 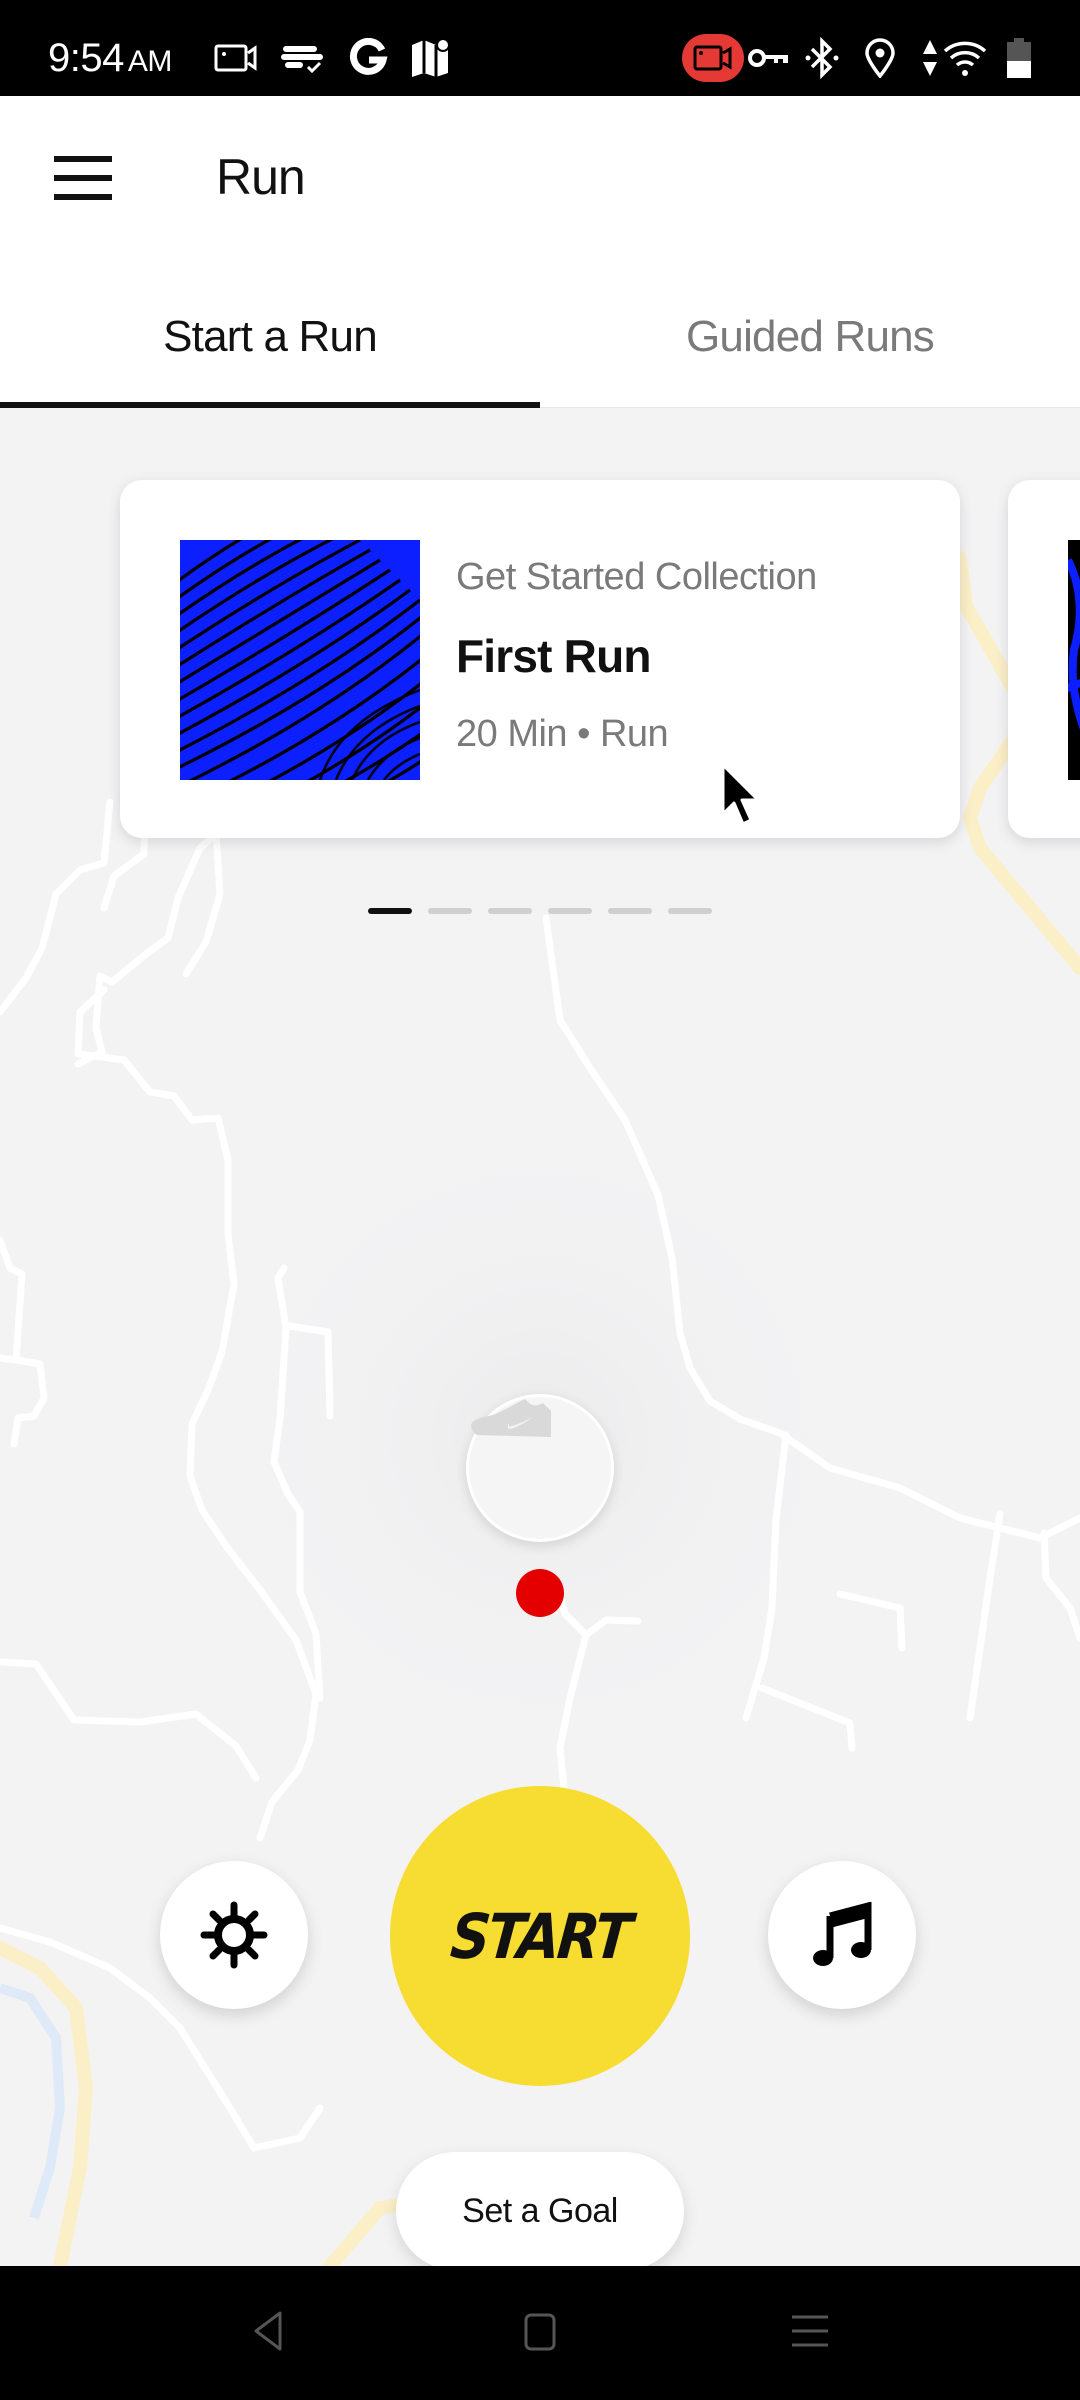 I want to click on card-collection: Get Started Collection, so click(x=636, y=577).